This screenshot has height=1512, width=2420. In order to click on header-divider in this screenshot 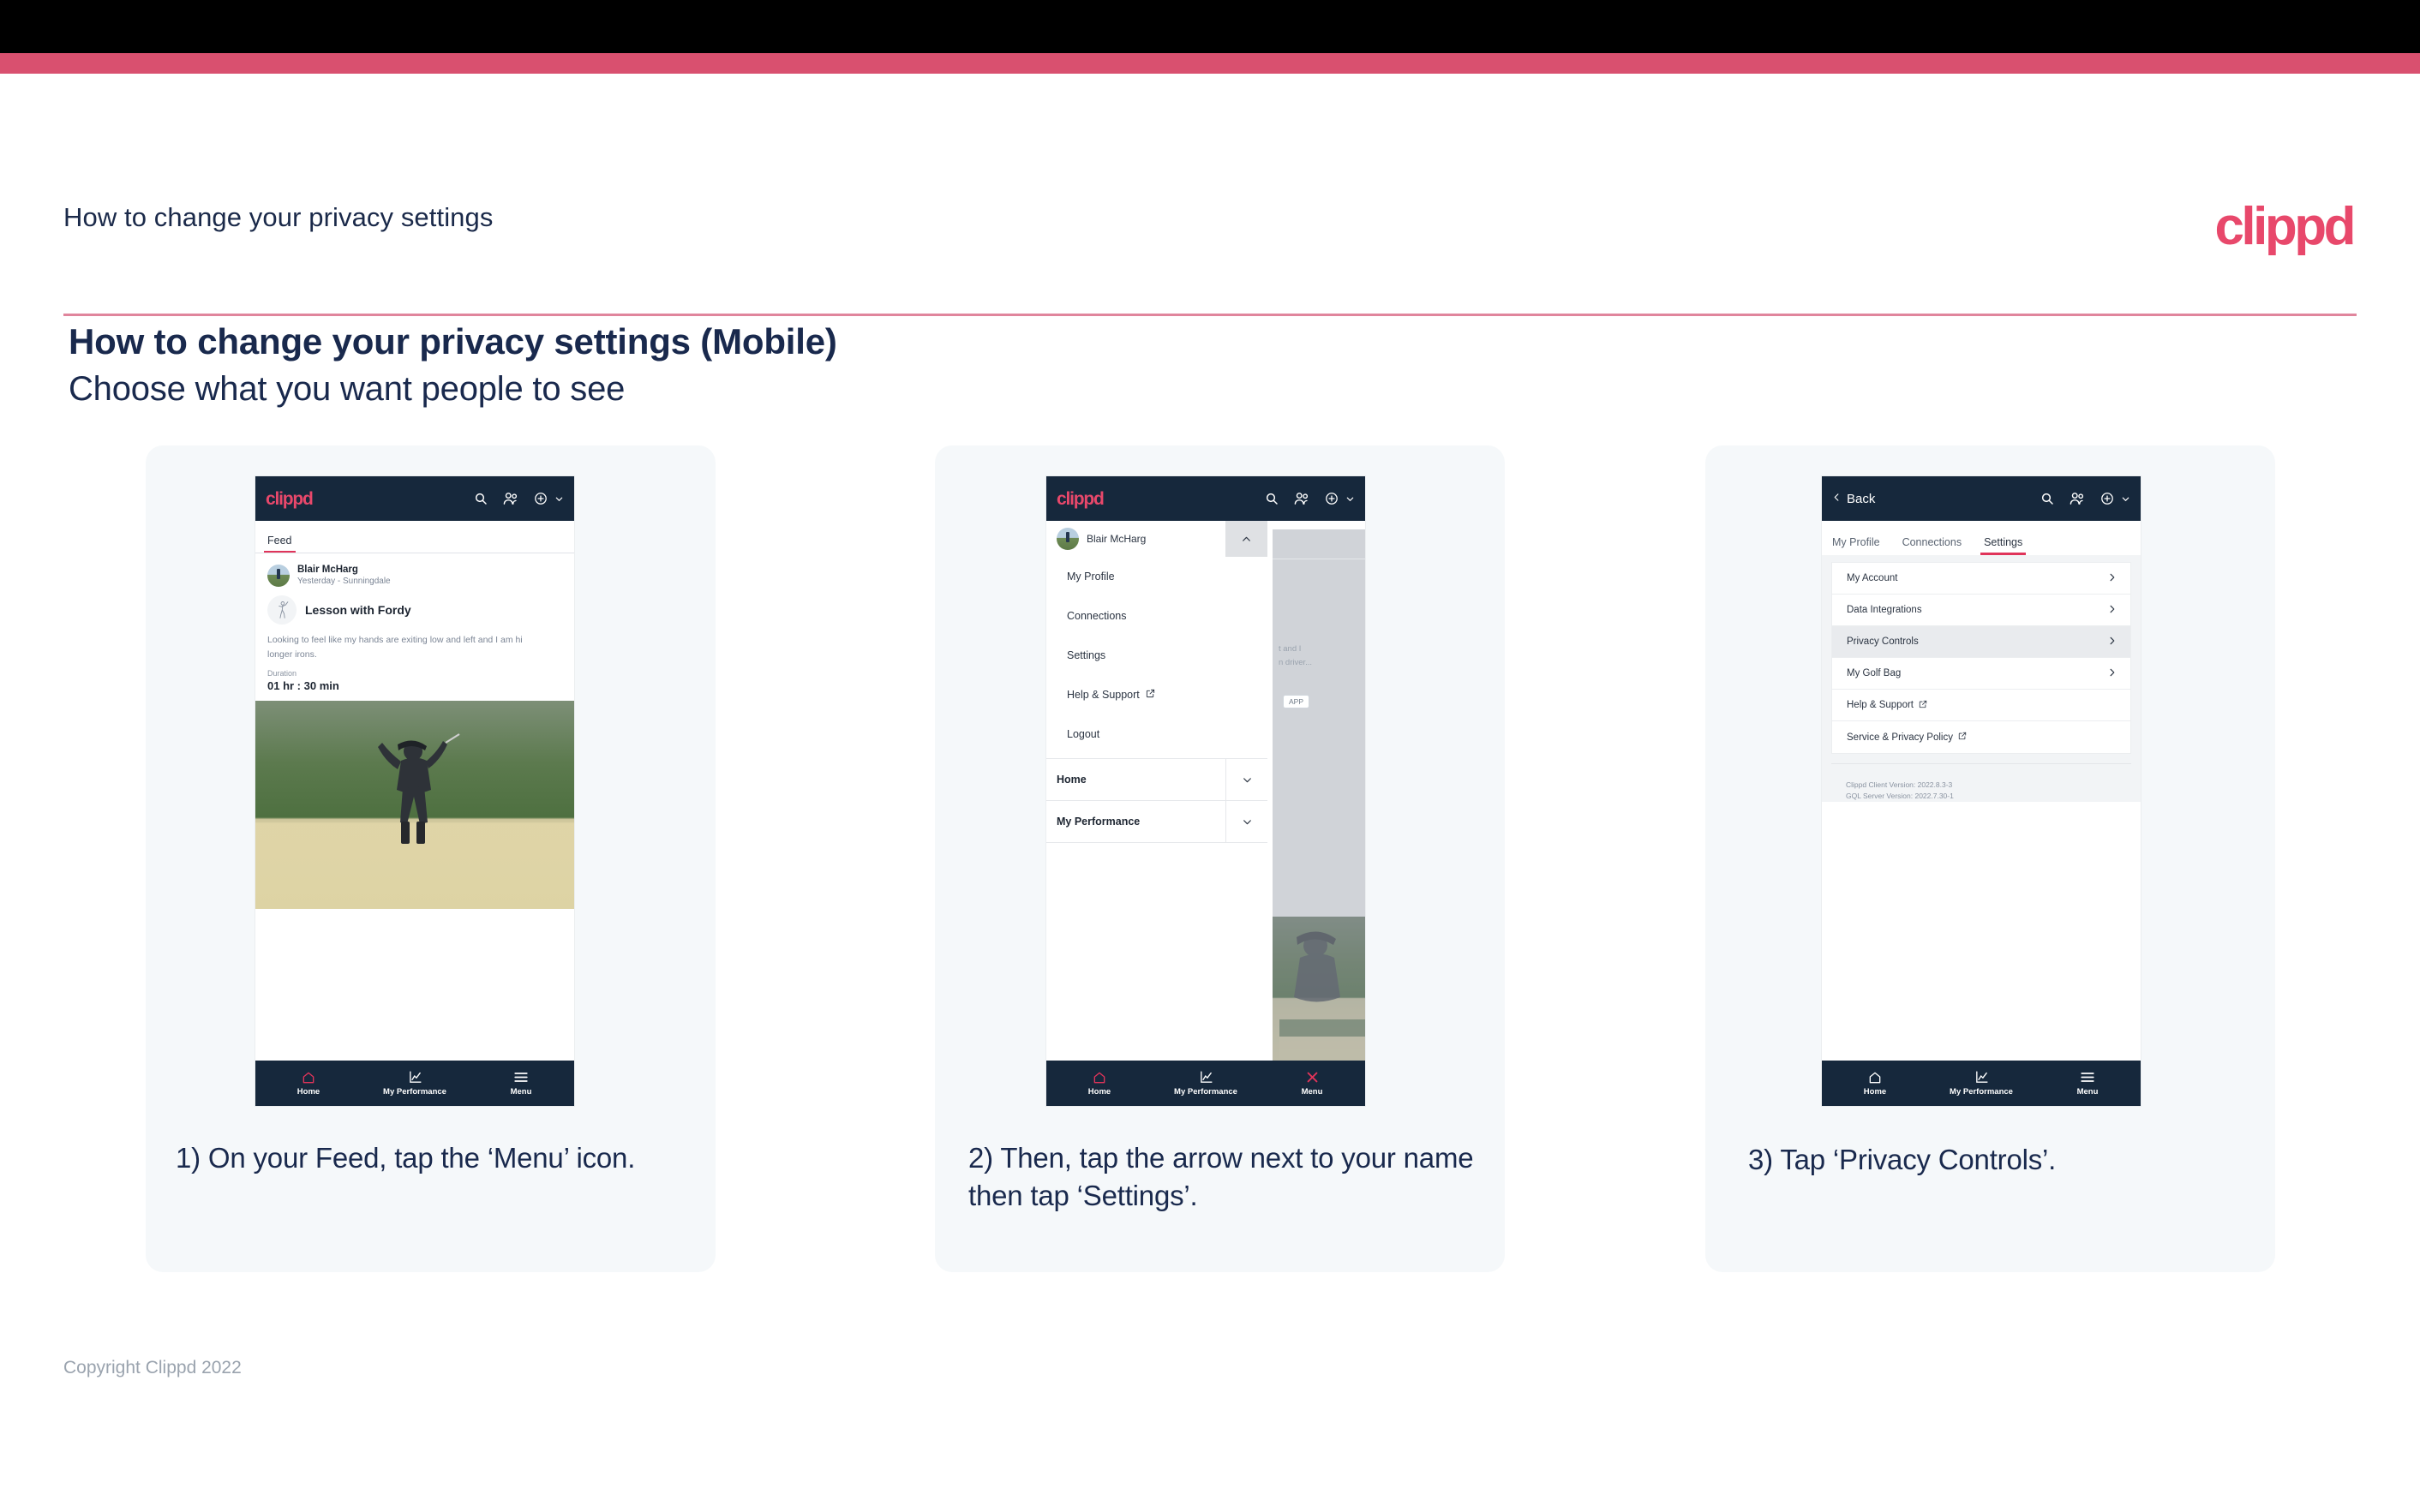, I will do `click(1210, 315)`.